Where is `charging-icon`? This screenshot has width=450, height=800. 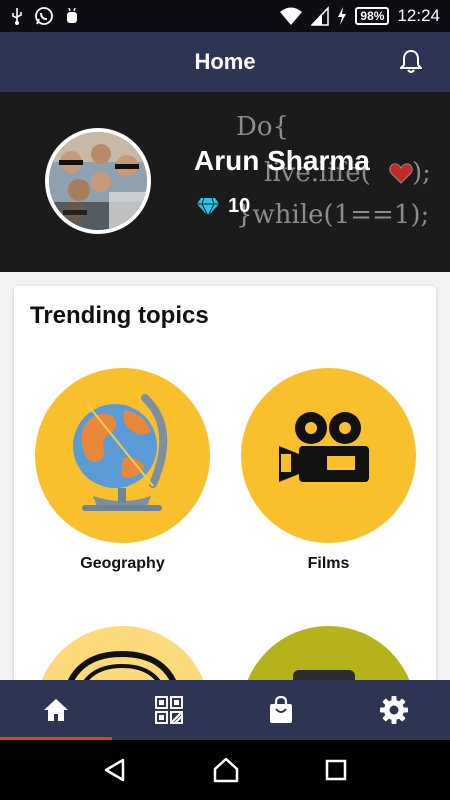 charging-icon is located at coordinates (342, 16).